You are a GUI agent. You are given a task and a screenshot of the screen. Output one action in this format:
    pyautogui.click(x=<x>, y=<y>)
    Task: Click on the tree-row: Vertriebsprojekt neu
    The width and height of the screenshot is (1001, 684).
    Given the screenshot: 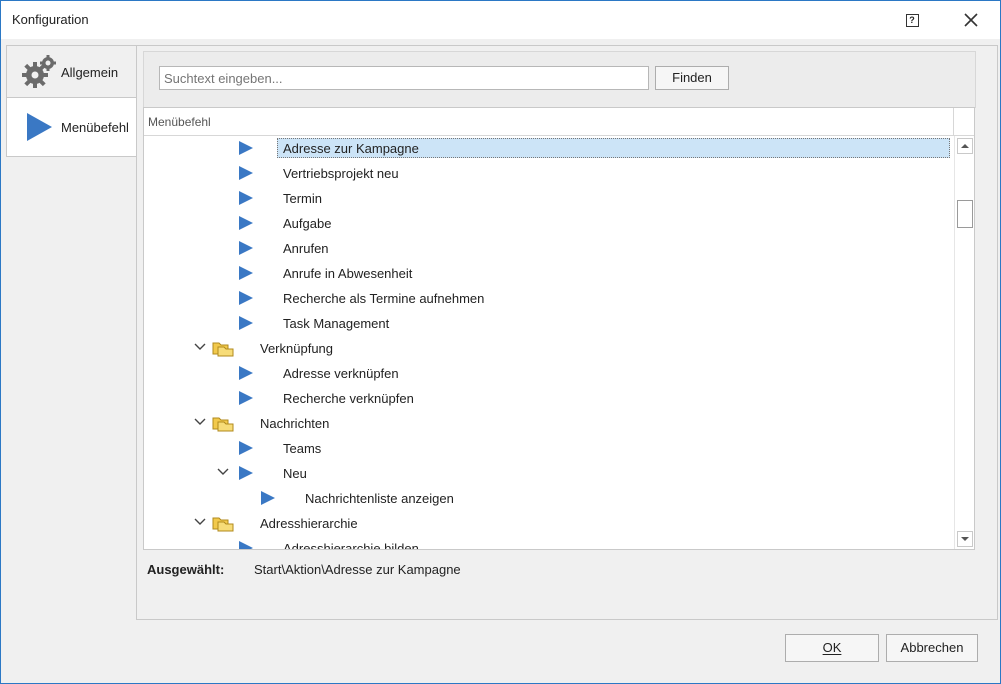 What is the action you would take?
    pyautogui.click(x=549, y=173)
    